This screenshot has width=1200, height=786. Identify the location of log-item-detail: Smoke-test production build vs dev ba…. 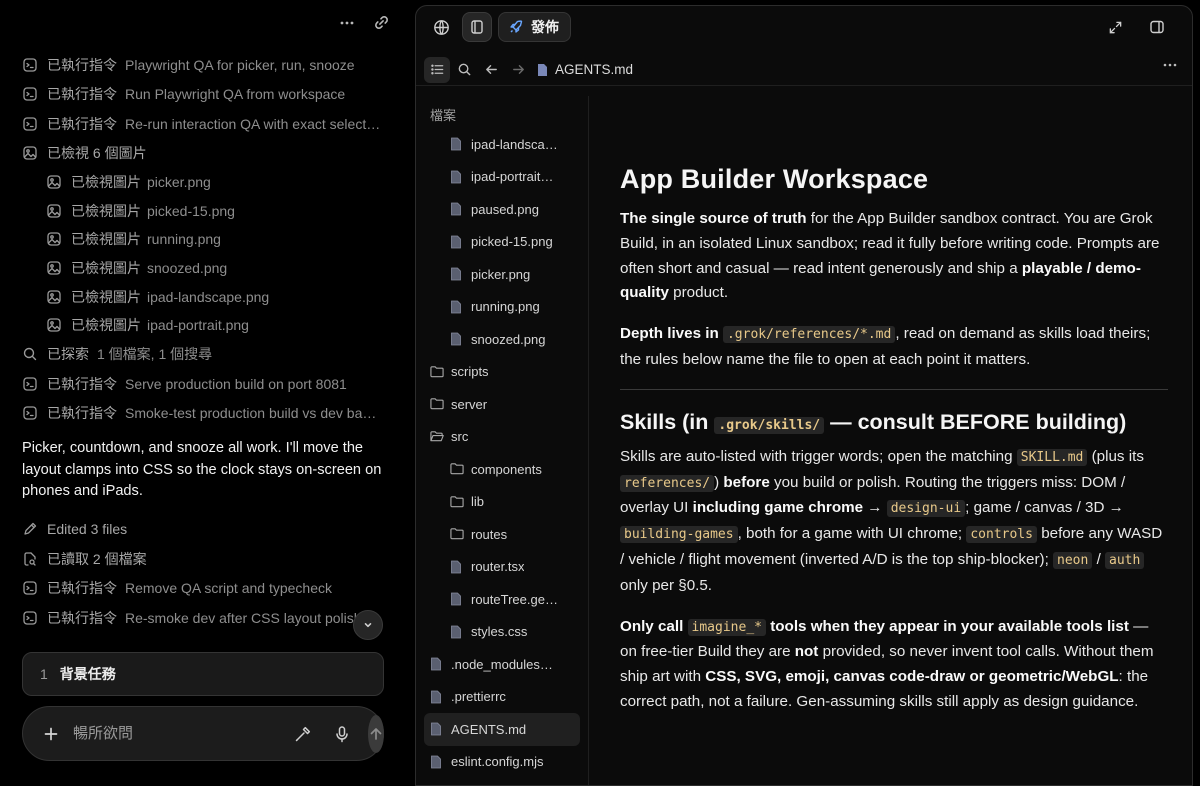
(251, 413).